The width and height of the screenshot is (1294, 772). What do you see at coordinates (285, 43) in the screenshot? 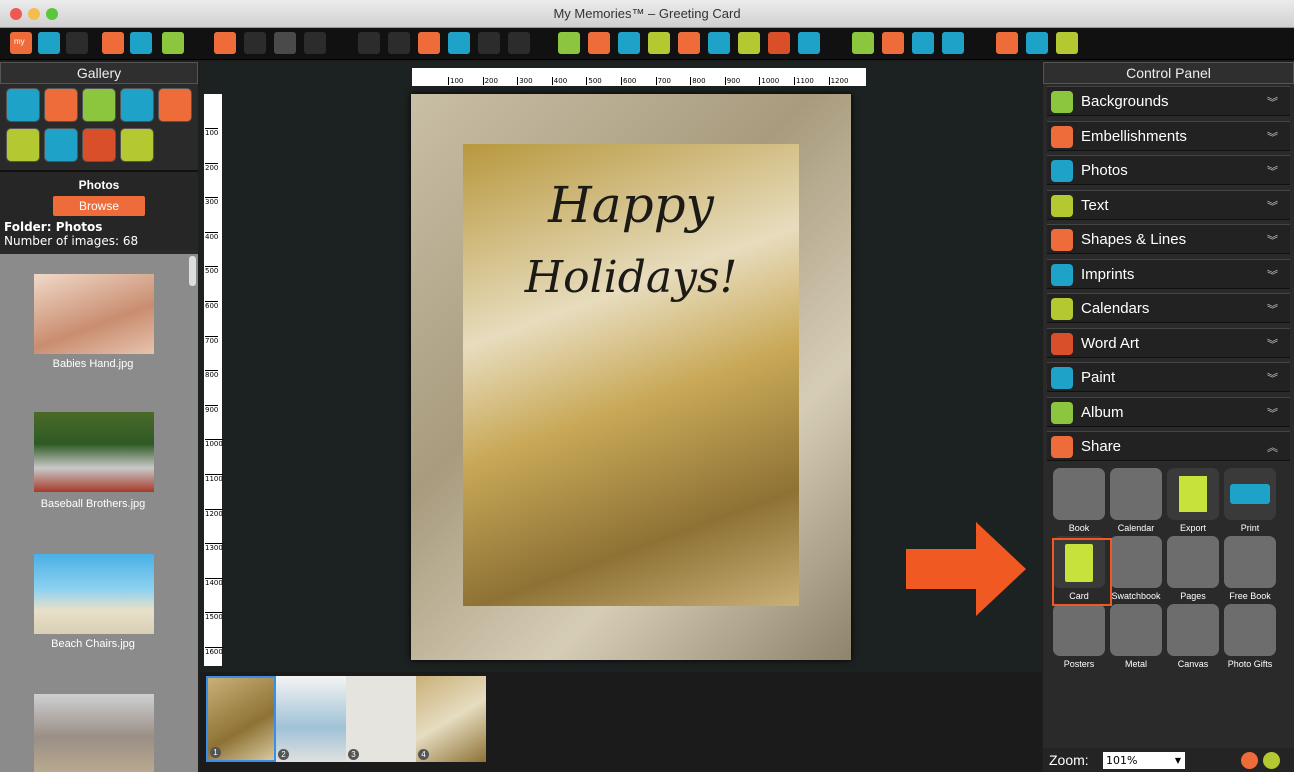
I see `grid-icon` at bounding box center [285, 43].